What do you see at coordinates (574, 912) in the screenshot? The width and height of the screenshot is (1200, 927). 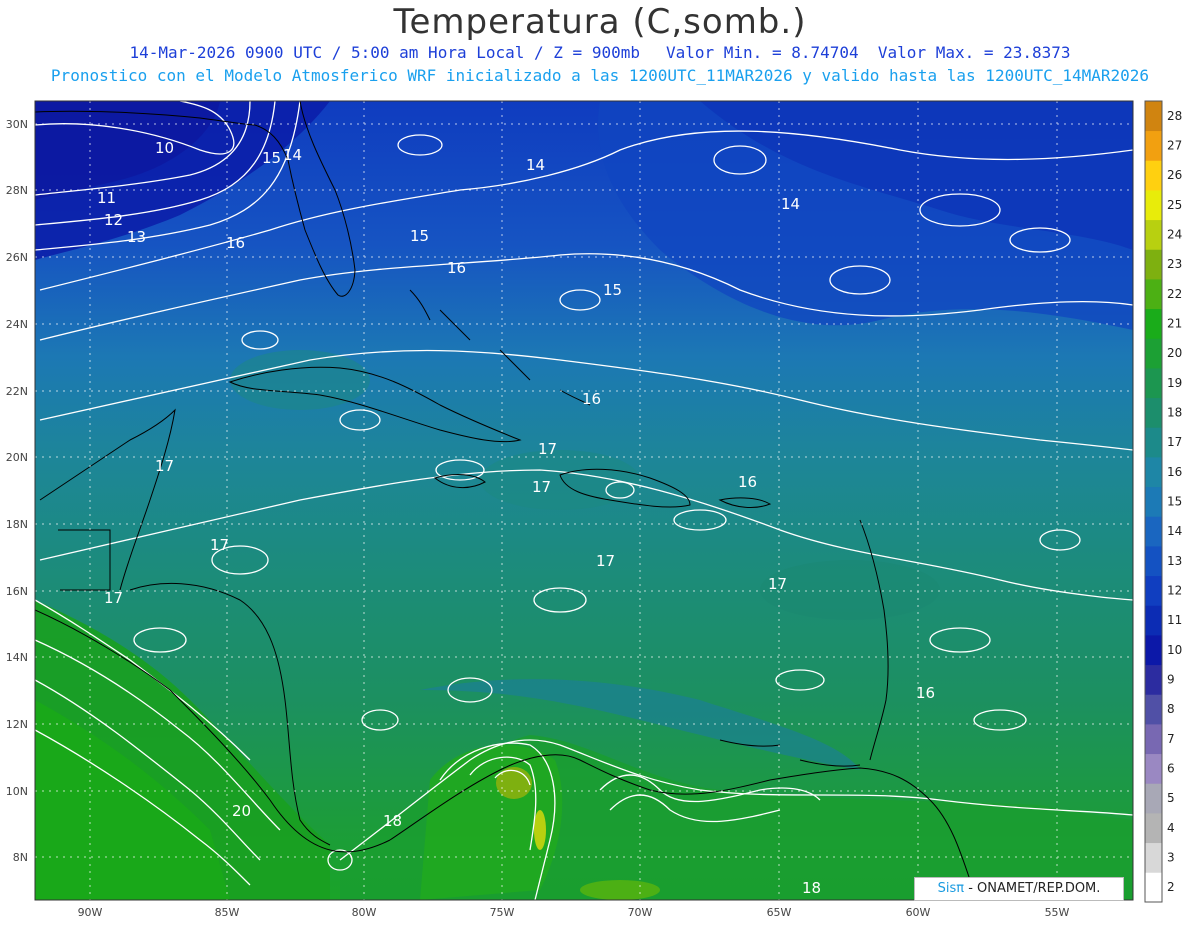 I see `longitude-axis: 90W 85W 80W 75W 70W 65W 60W 55W` at bounding box center [574, 912].